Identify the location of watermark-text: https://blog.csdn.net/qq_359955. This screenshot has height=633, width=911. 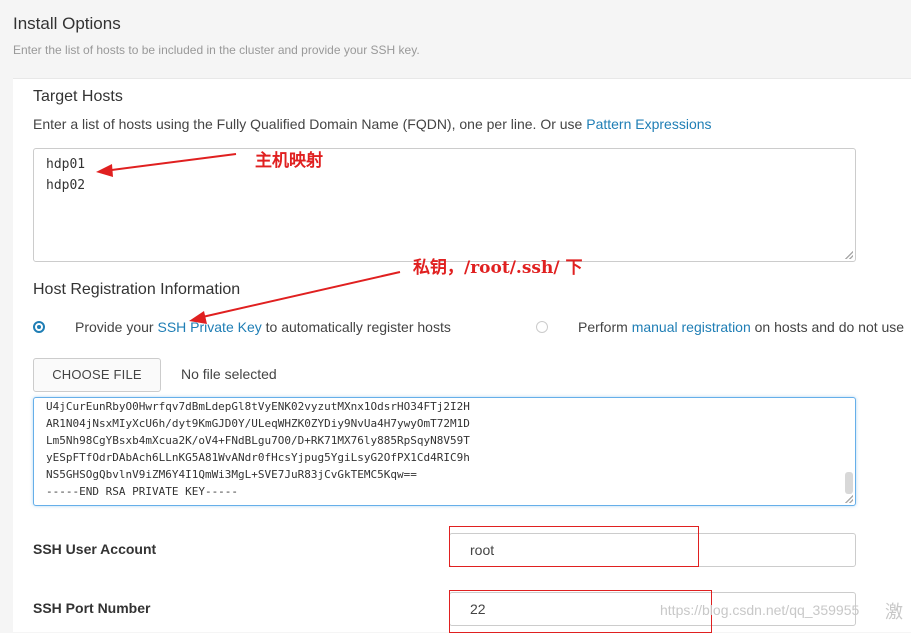
(760, 610).